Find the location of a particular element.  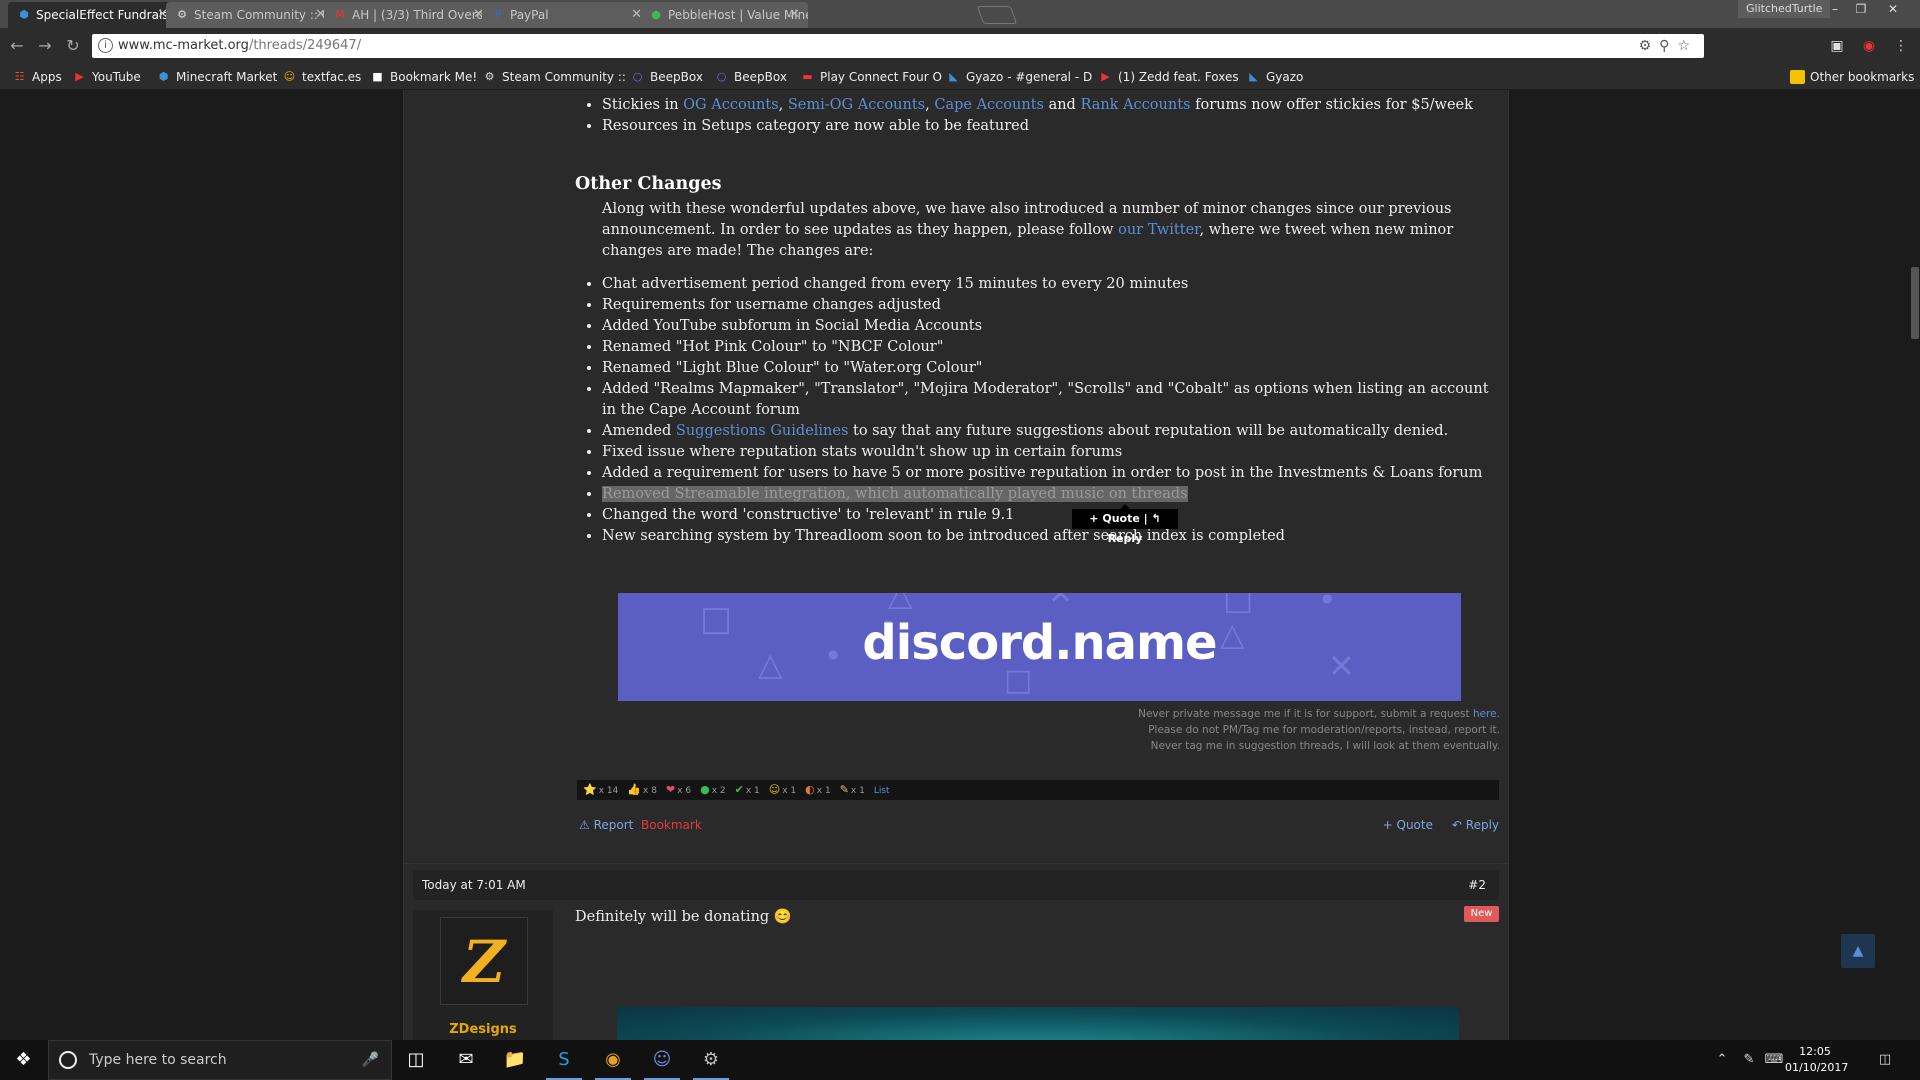

windows-start-icon: ❖ is located at coordinates (23, 1060).